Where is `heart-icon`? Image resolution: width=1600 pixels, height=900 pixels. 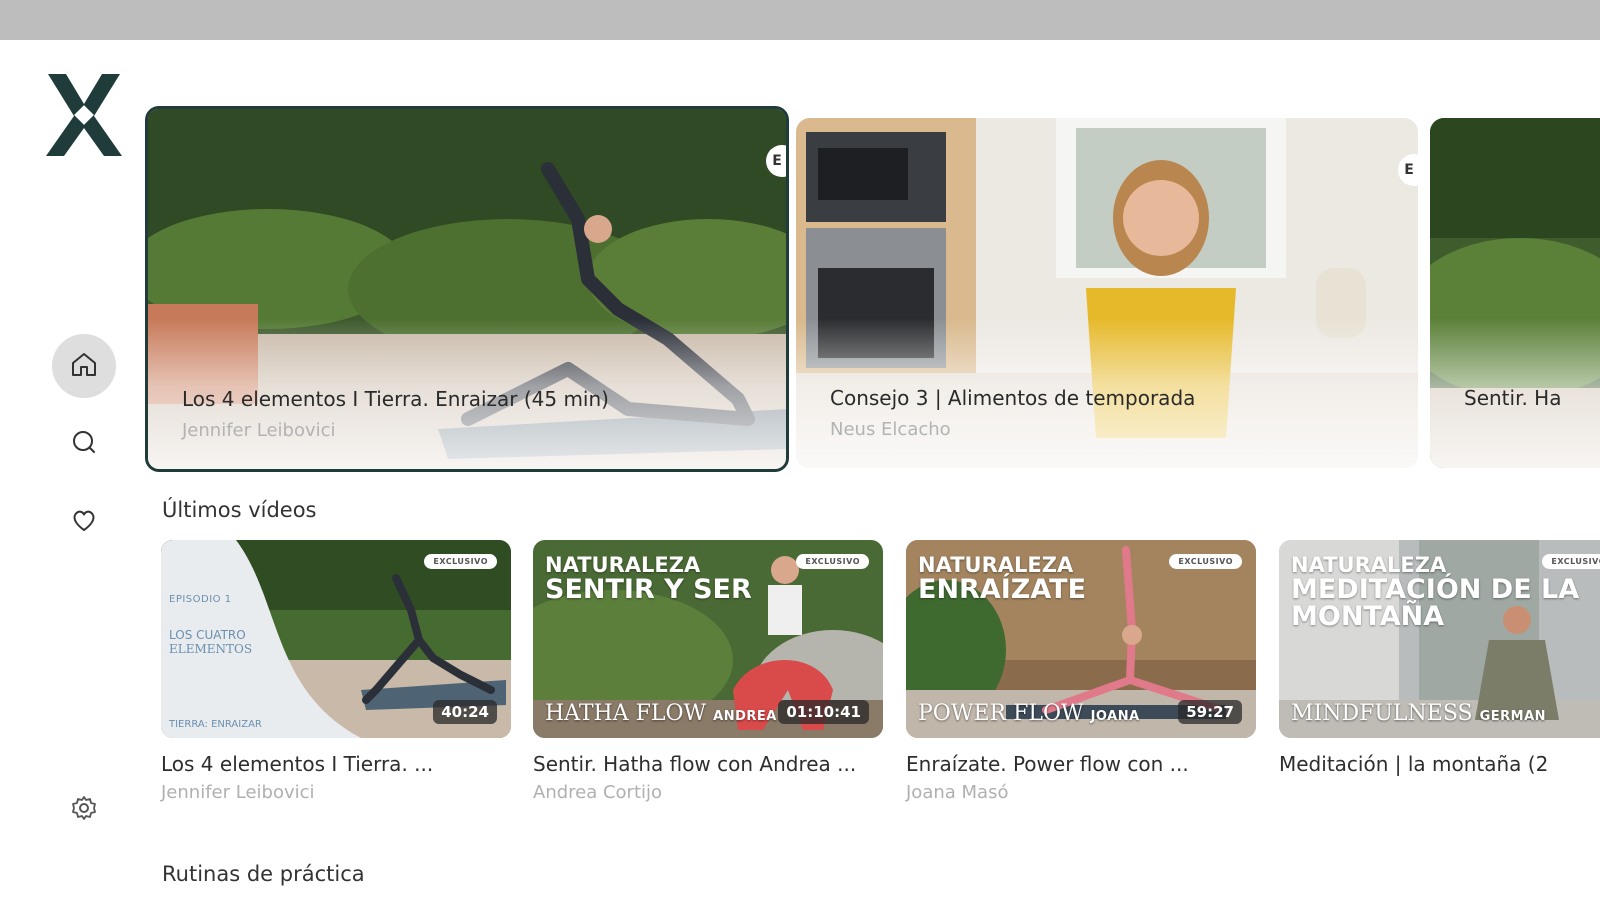 heart-icon is located at coordinates (84, 522).